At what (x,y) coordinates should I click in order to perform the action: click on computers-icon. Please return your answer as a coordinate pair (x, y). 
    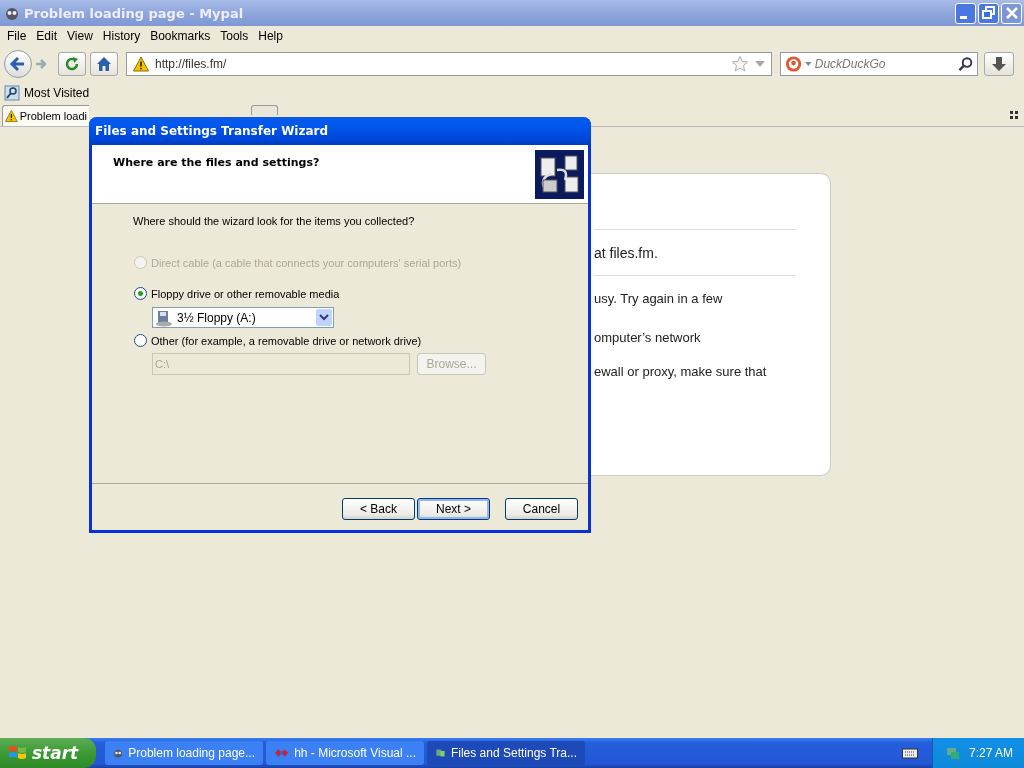
    Looking at the image, I should click on (559, 174).